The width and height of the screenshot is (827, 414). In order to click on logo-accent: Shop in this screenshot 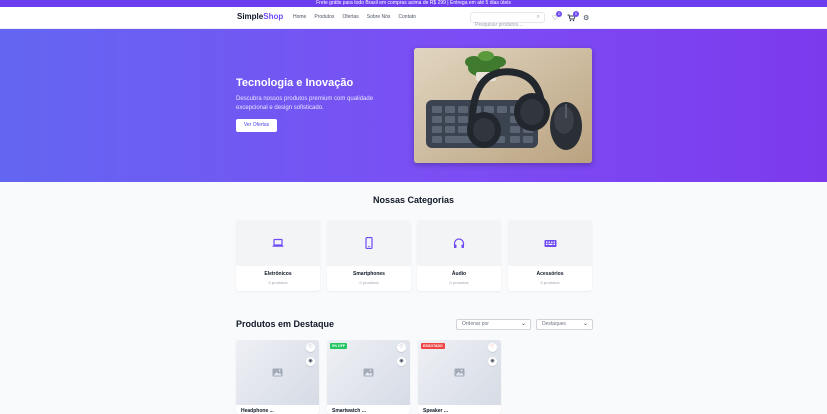, I will do `click(273, 16)`.